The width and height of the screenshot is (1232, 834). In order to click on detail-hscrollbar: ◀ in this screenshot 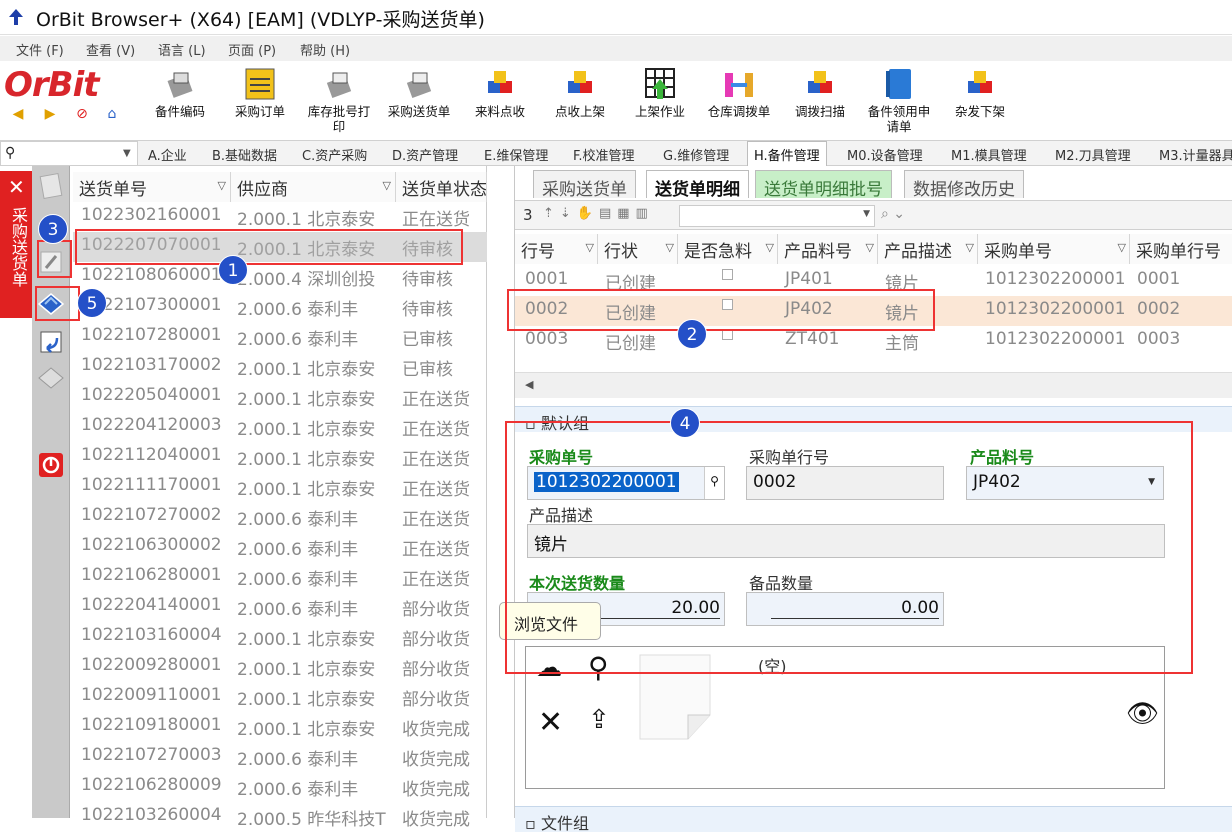, I will do `click(873, 385)`.